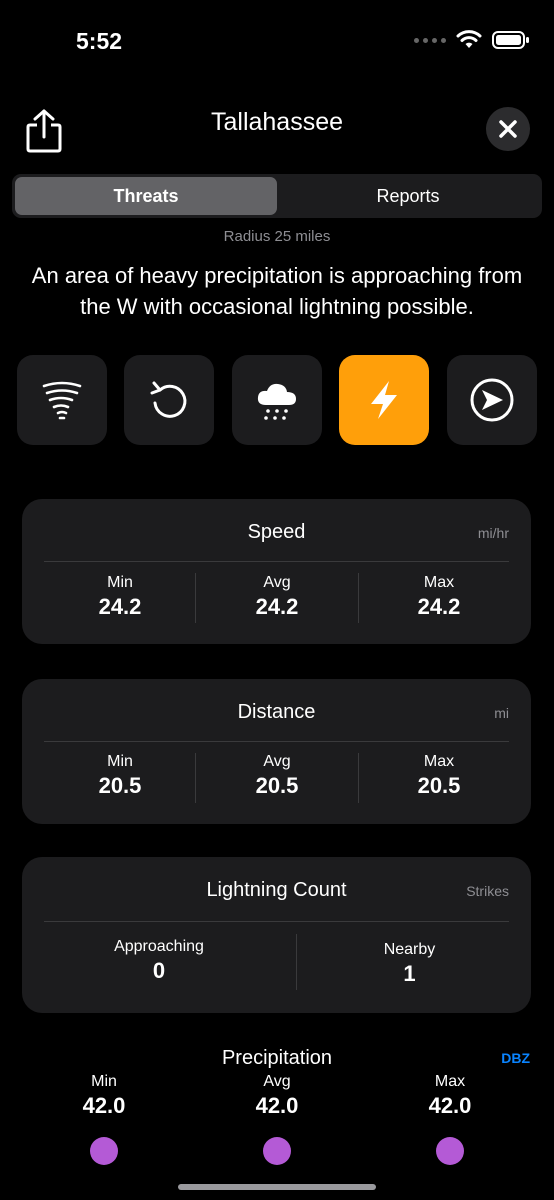  Describe the element at coordinates (277, 1187) in the screenshot. I see `home-indicator` at that location.